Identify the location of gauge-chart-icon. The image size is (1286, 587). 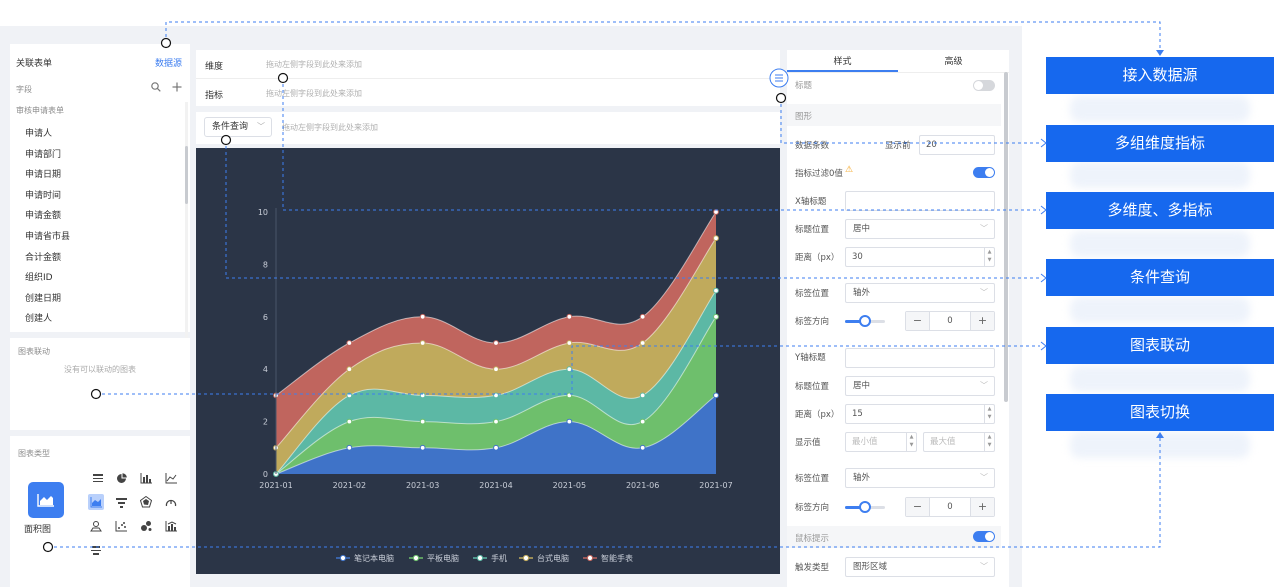
(171, 502).